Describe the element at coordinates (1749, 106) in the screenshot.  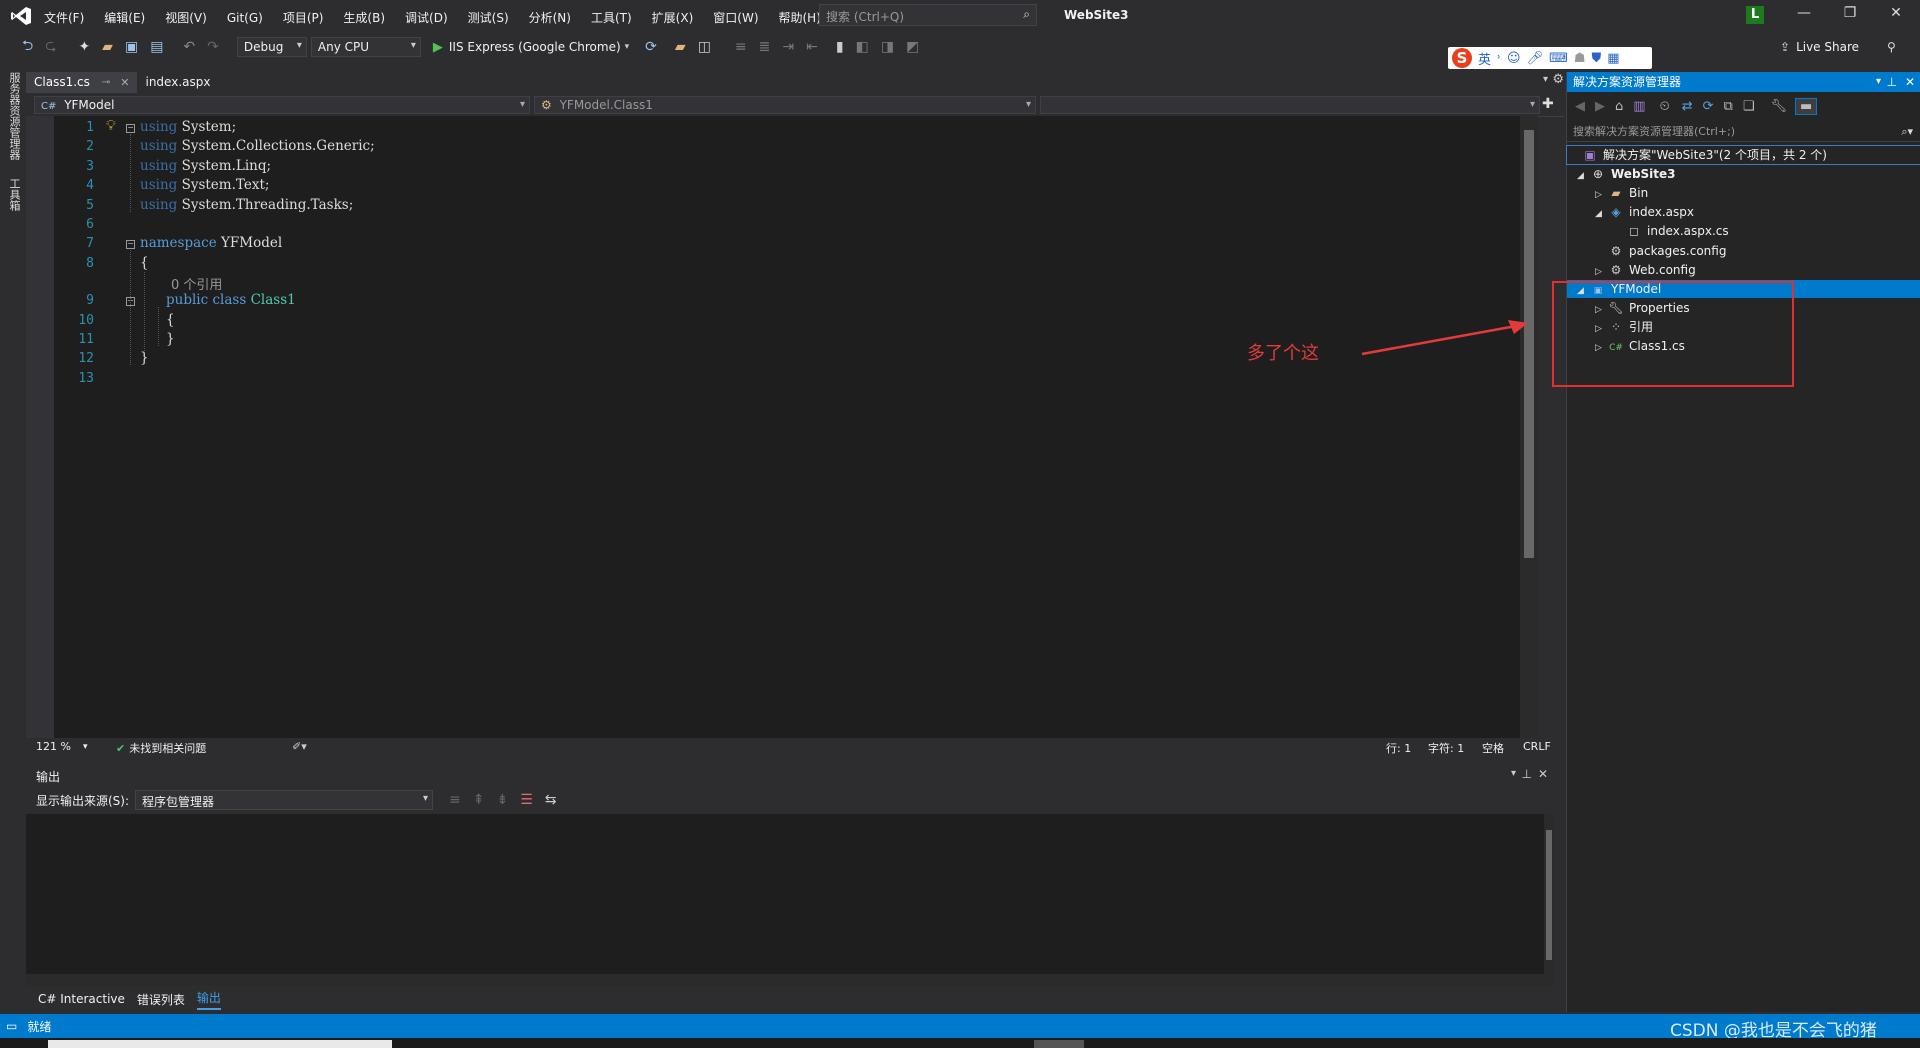
I see `show-all-files-icon: ❏` at that location.